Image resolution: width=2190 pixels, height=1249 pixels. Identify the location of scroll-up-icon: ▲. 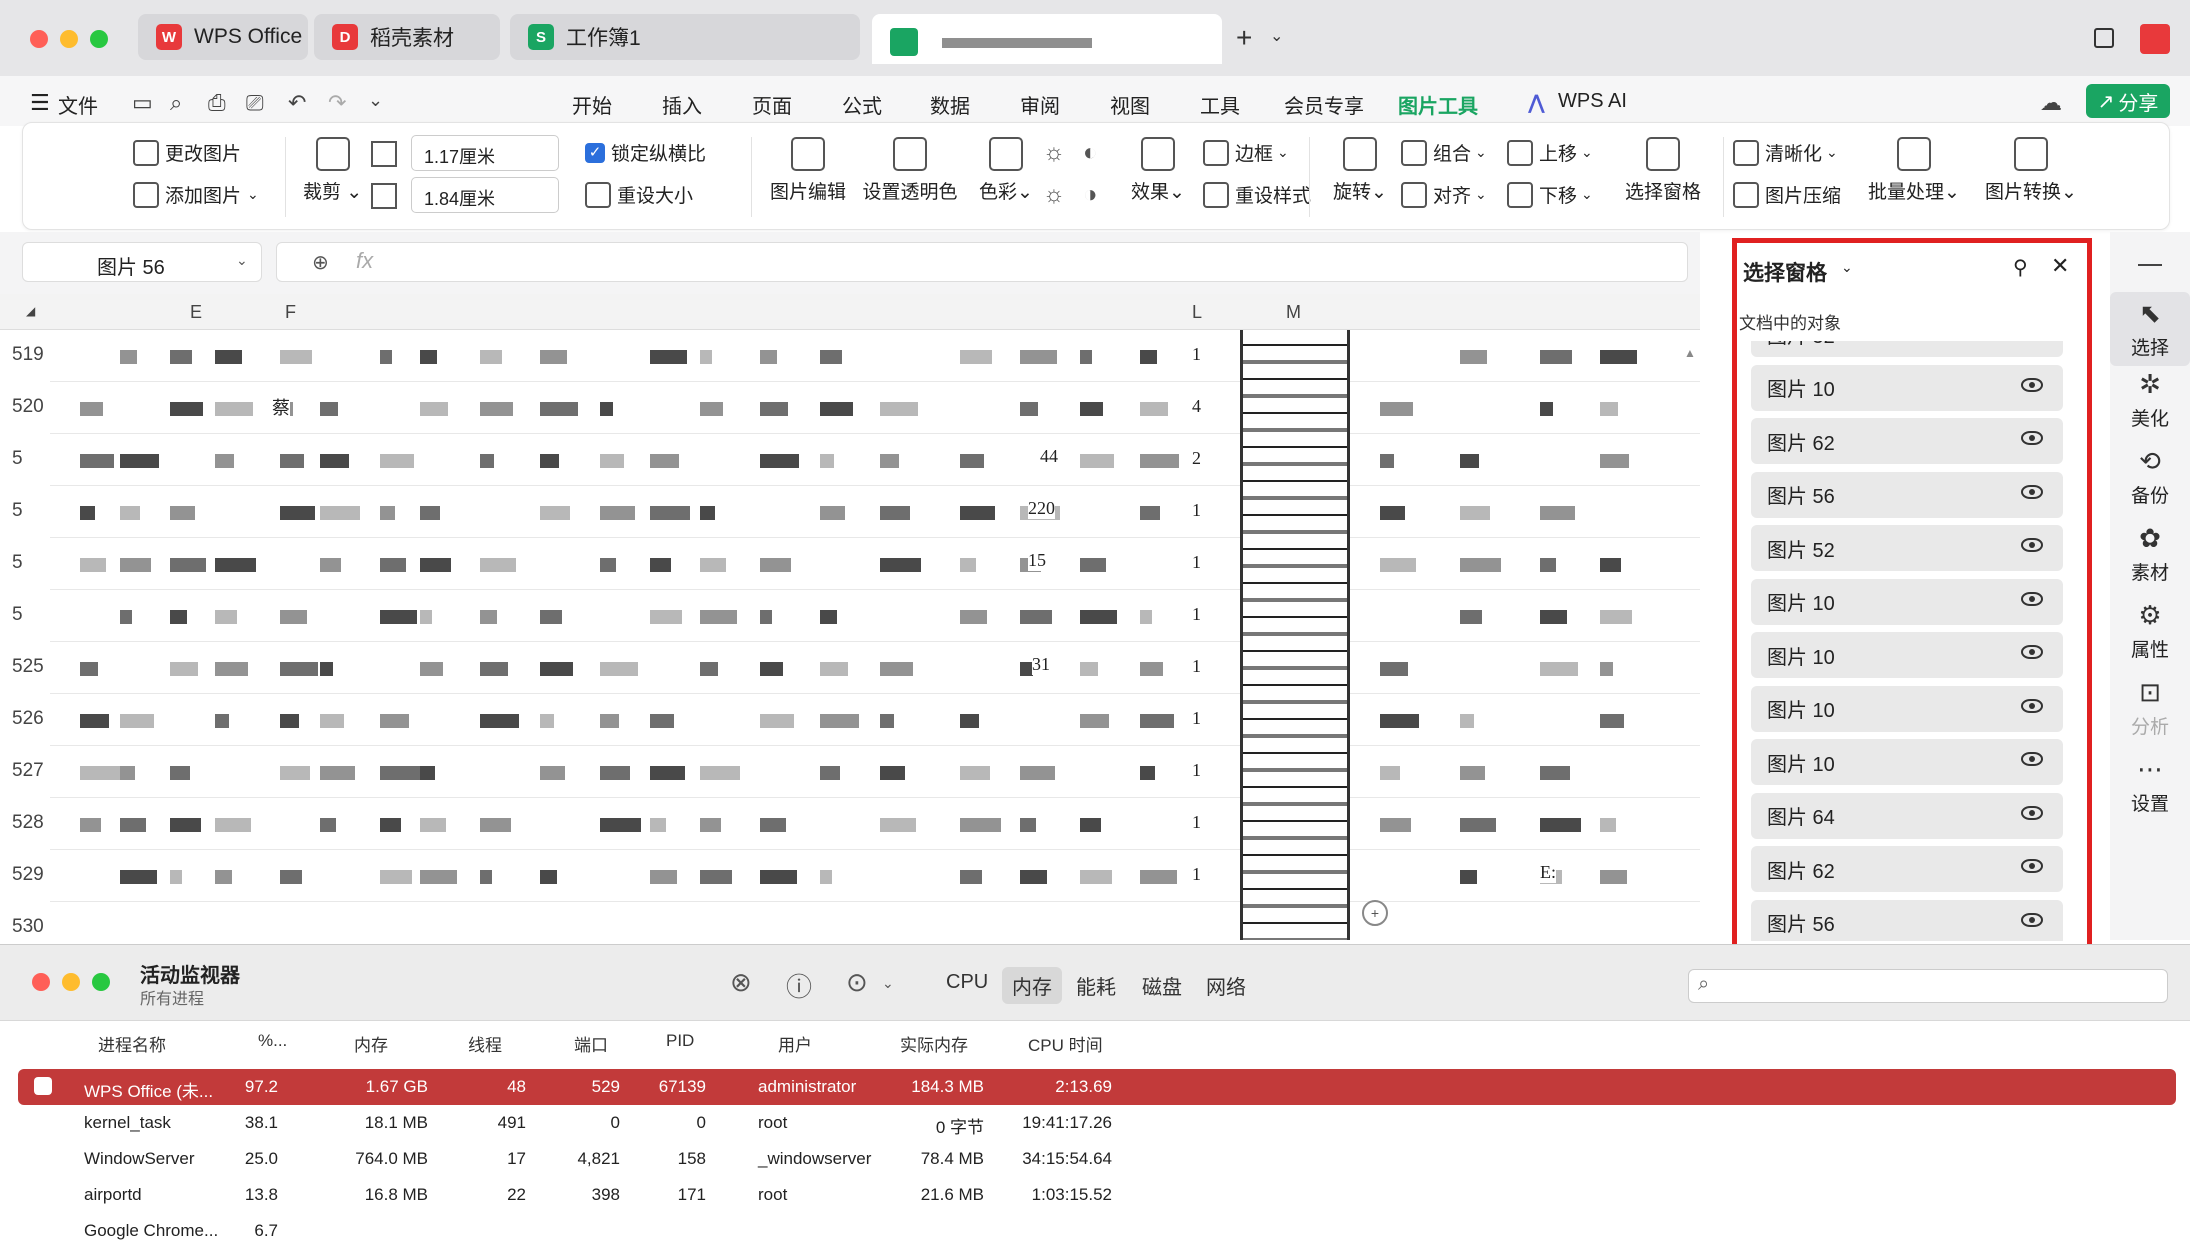
(1690, 353).